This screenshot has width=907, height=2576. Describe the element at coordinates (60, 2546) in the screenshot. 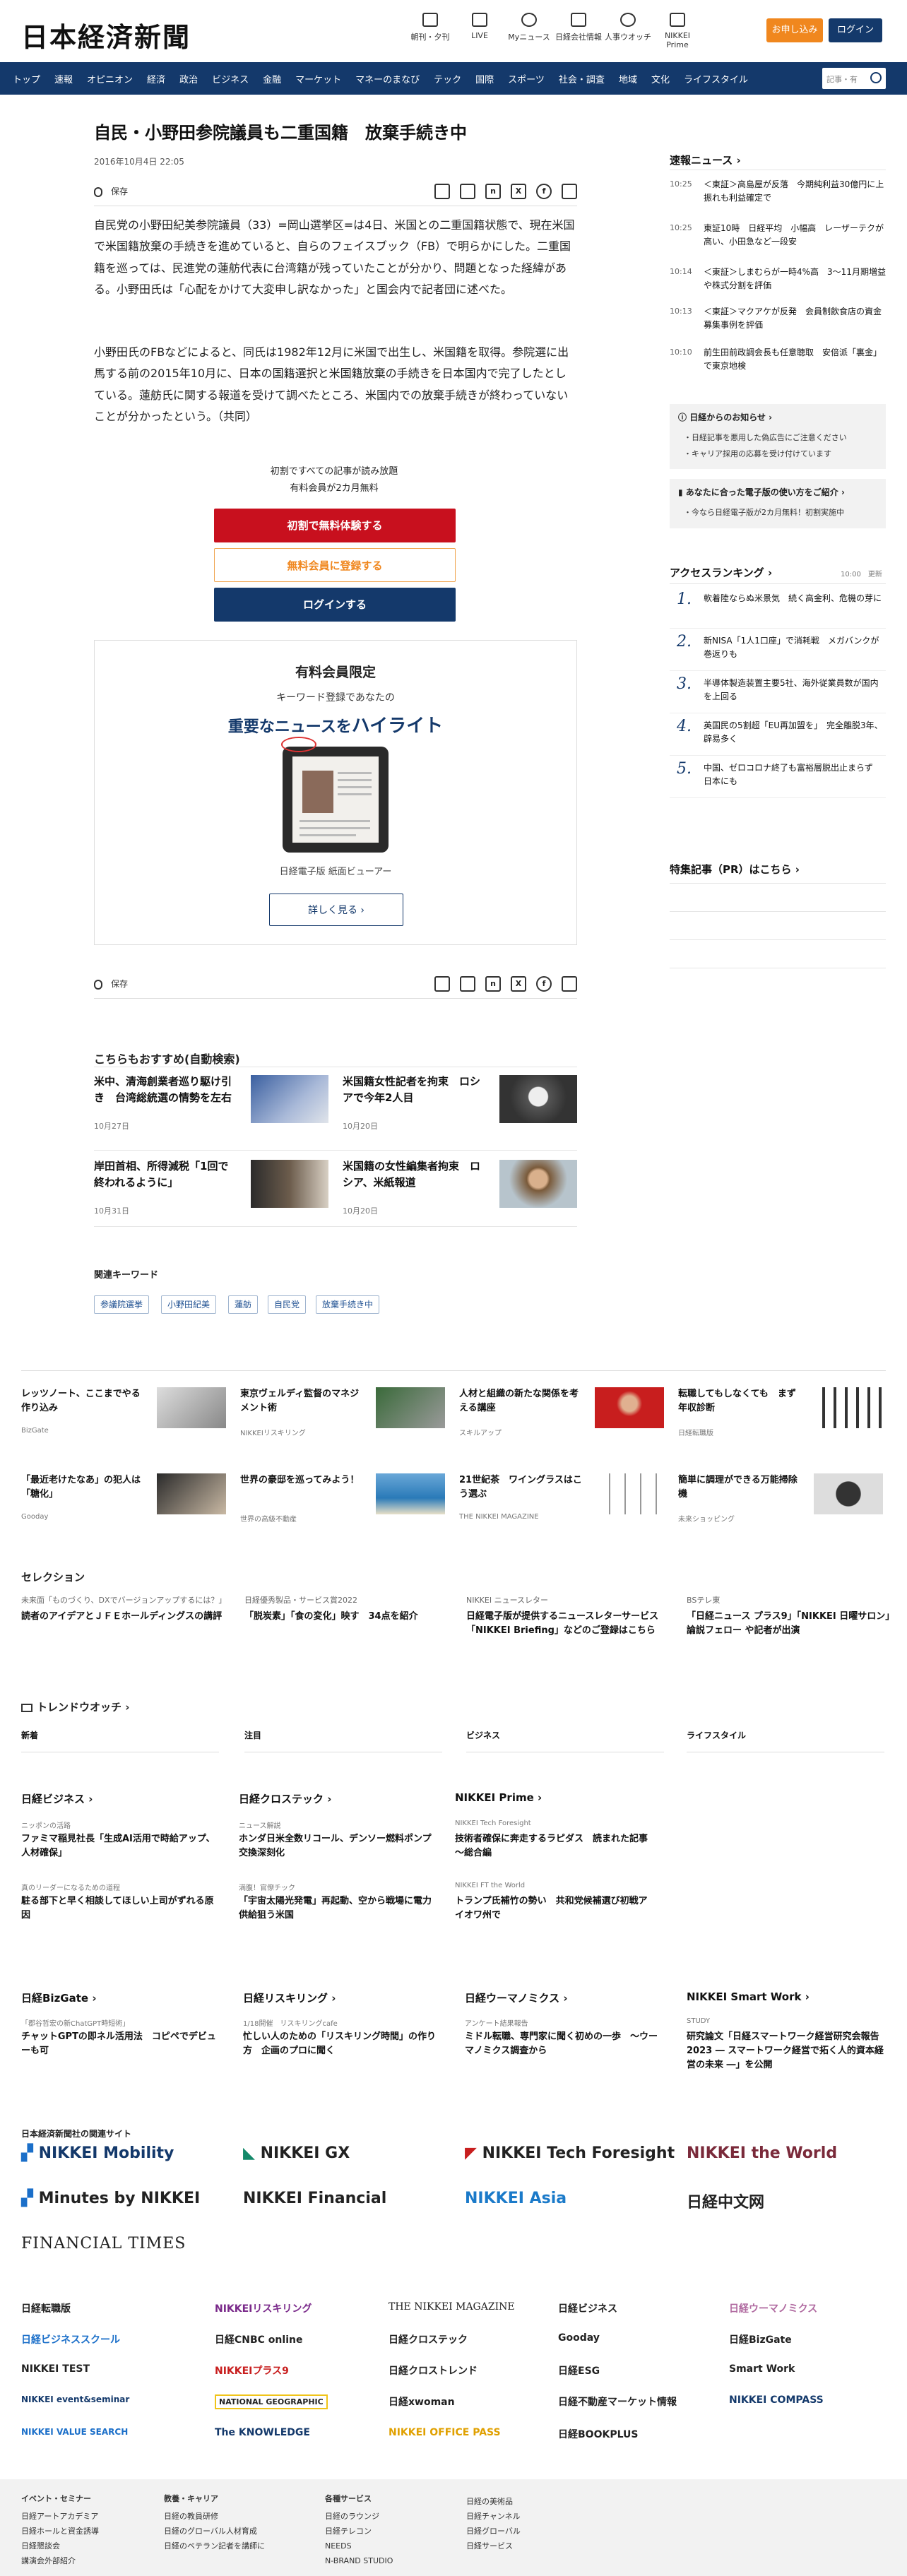

I see `footer-link: 日経懇談会` at that location.